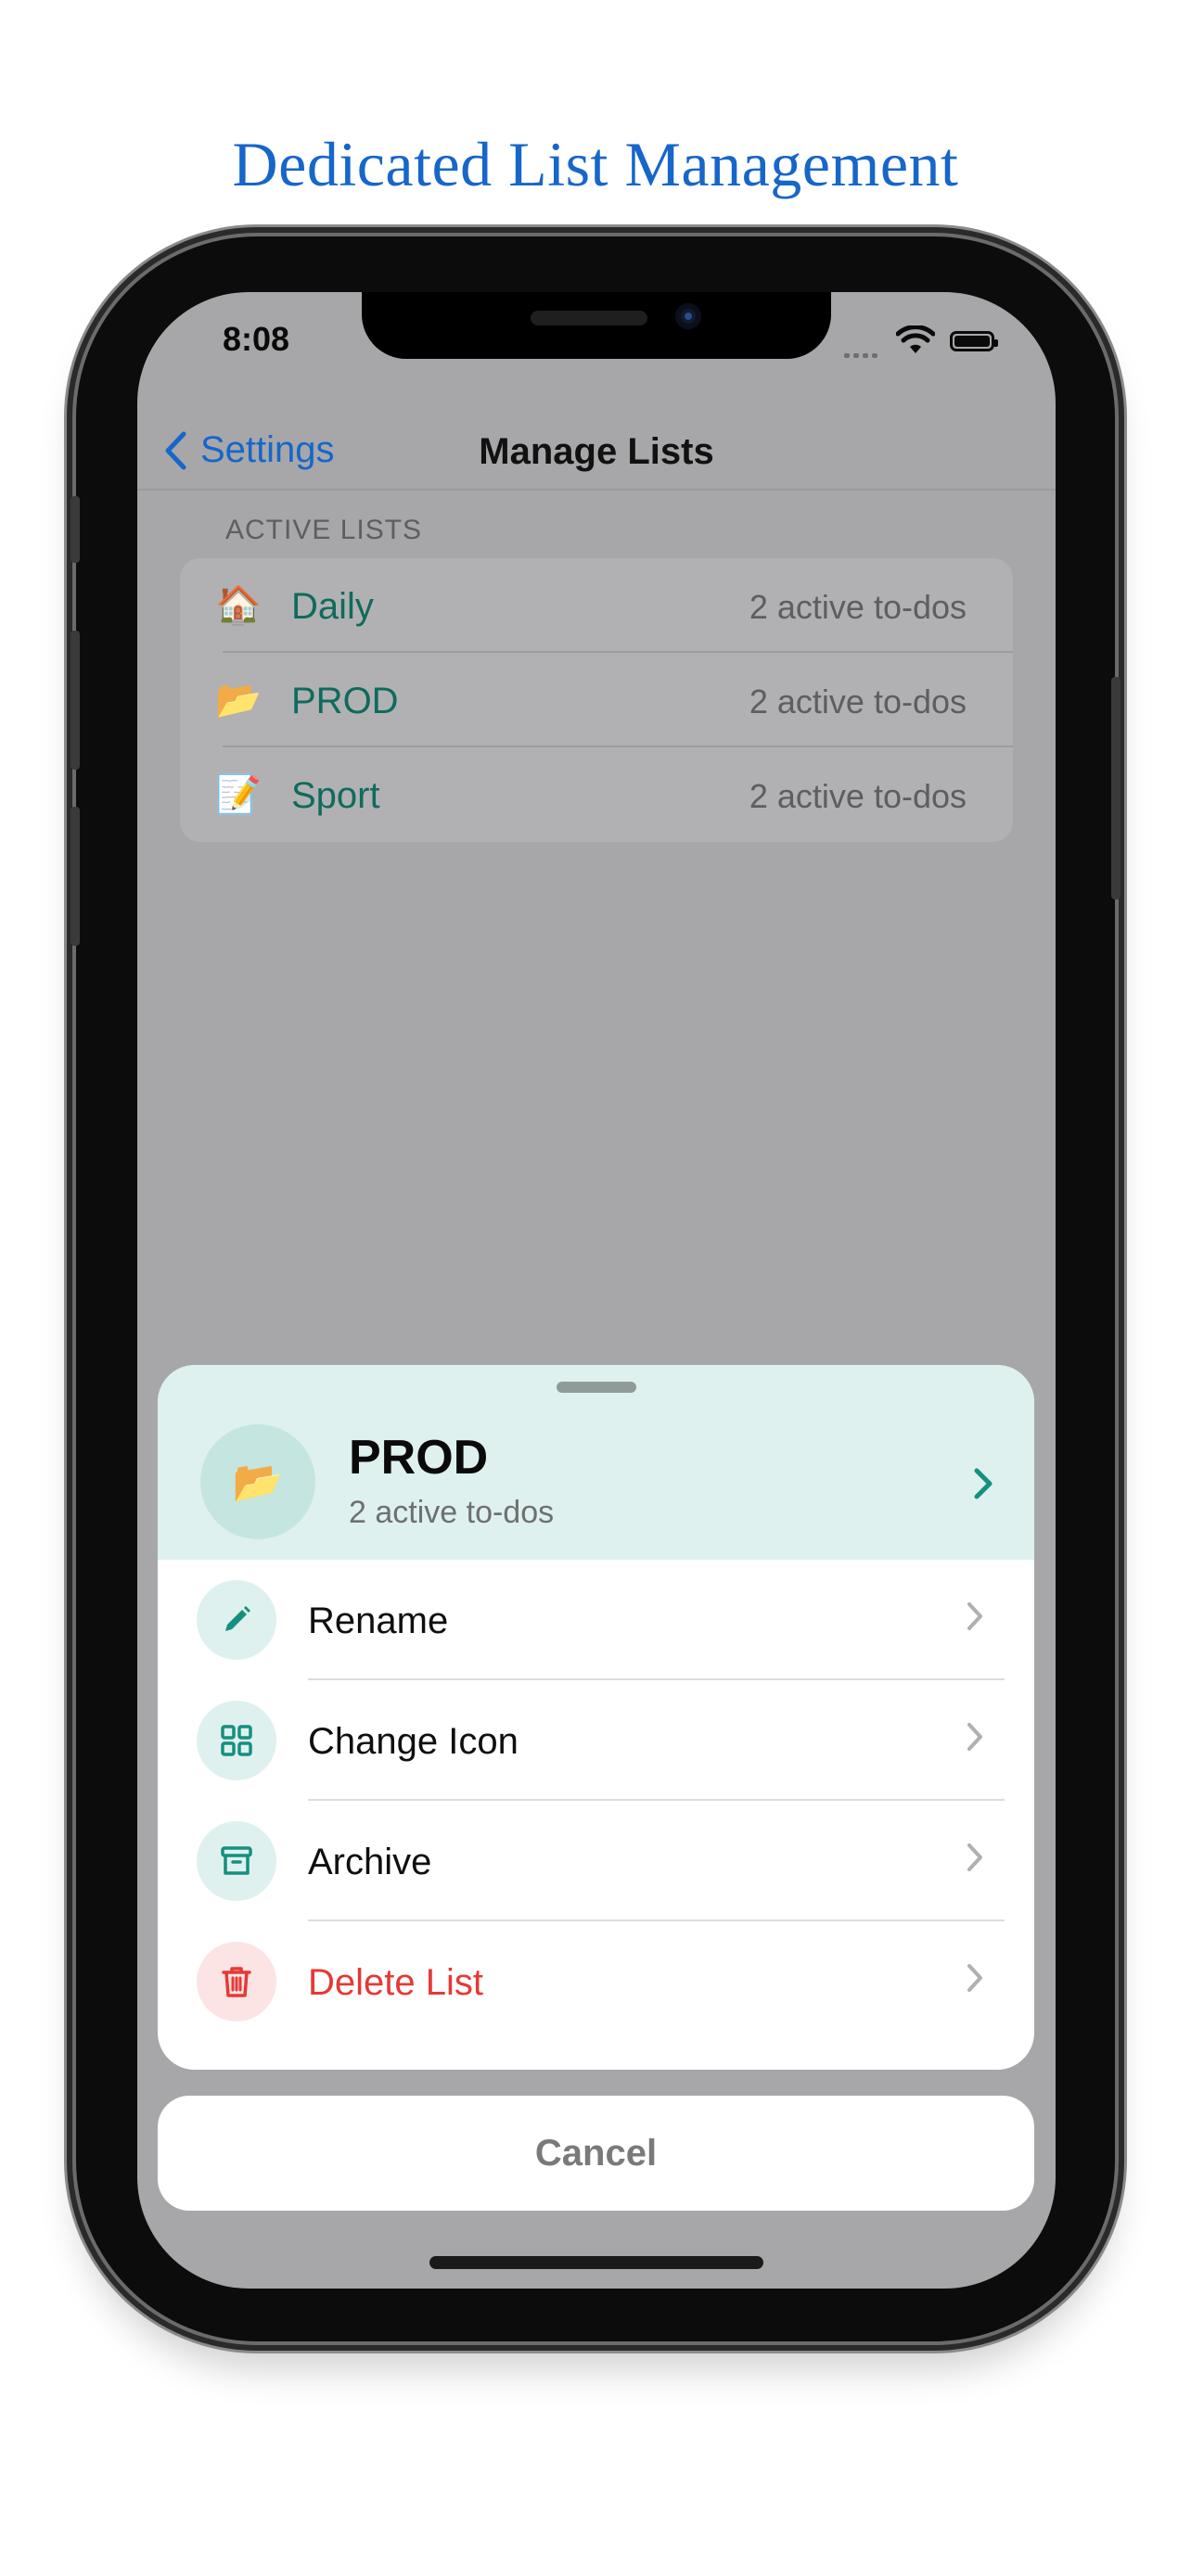 The height and width of the screenshot is (2576, 1191). Describe the element at coordinates (257, 339) in the screenshot. I see `status-time: 8:08` at that location.